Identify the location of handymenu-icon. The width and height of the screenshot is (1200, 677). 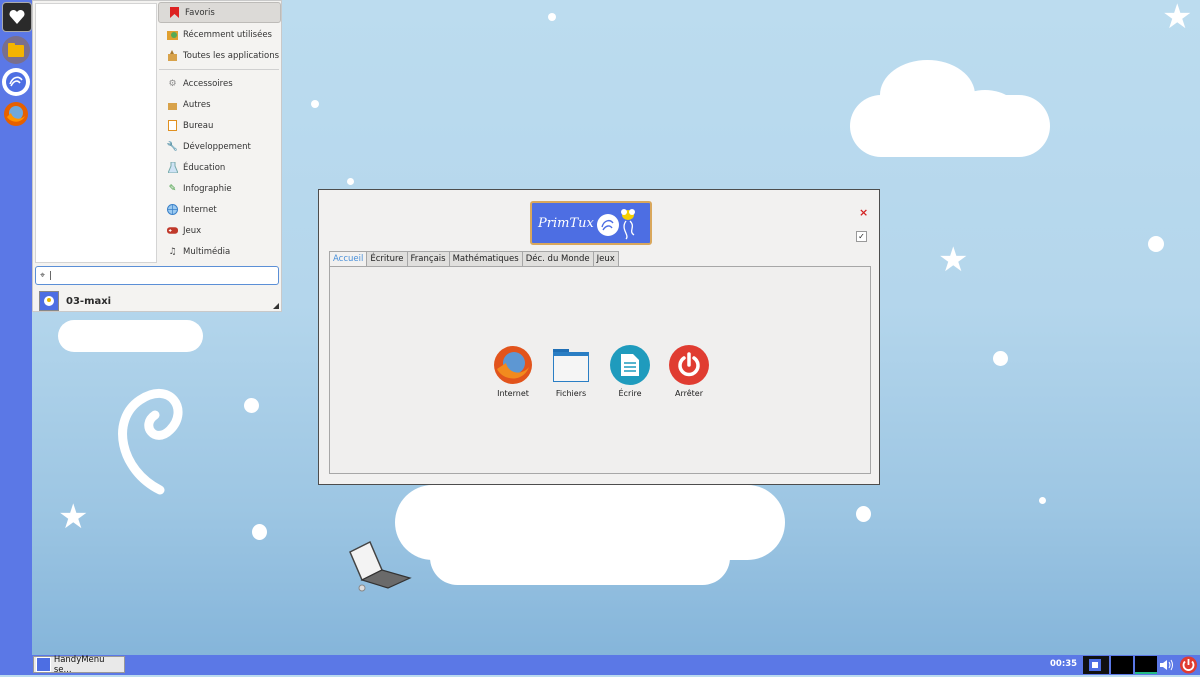
(16, 82).